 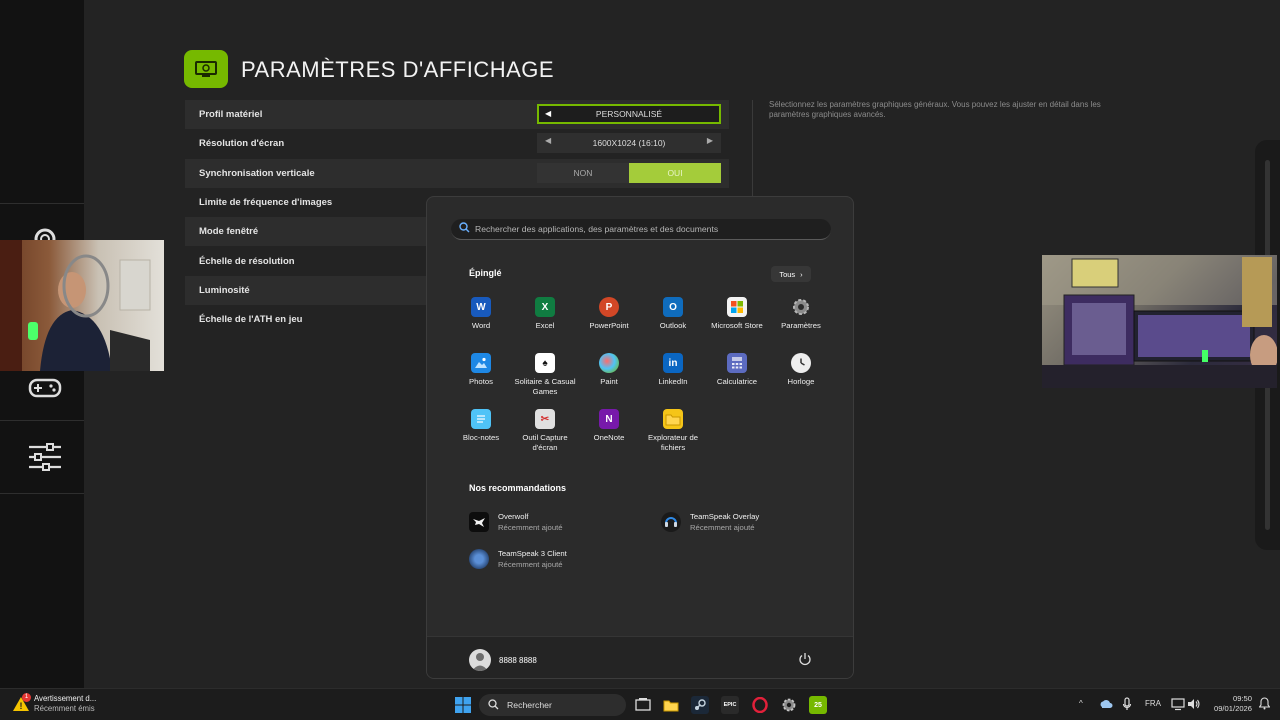 What do you see at coordinates (1153, 703) in the screenshot?
I see `language-indicator: FRA` at bounding box center [1153, 703].